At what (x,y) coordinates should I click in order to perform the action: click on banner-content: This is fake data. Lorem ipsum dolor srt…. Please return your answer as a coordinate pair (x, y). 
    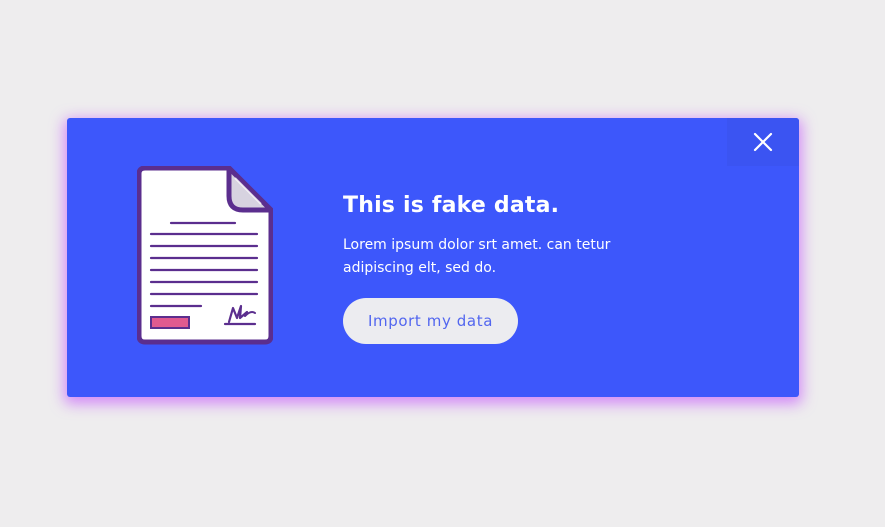
    Looking at the image, I should click on (503, 268).